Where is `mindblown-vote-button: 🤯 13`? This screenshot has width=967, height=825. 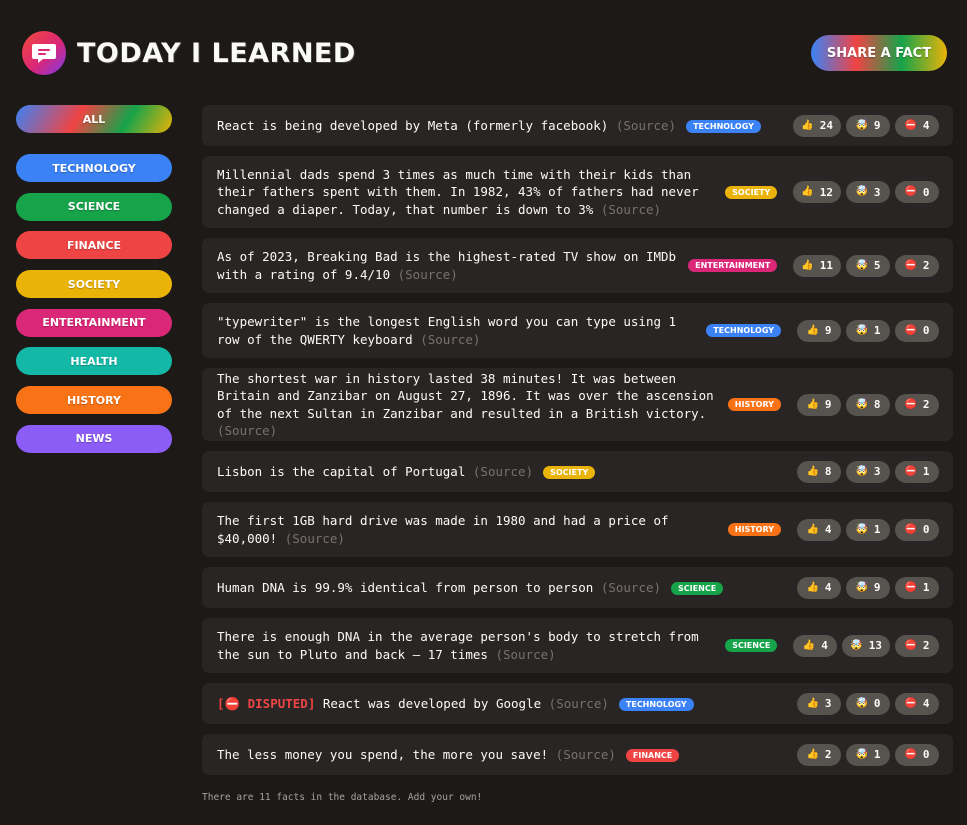 mindblown-vote-button: 🤯 13 is located at coordinates (866, 645).